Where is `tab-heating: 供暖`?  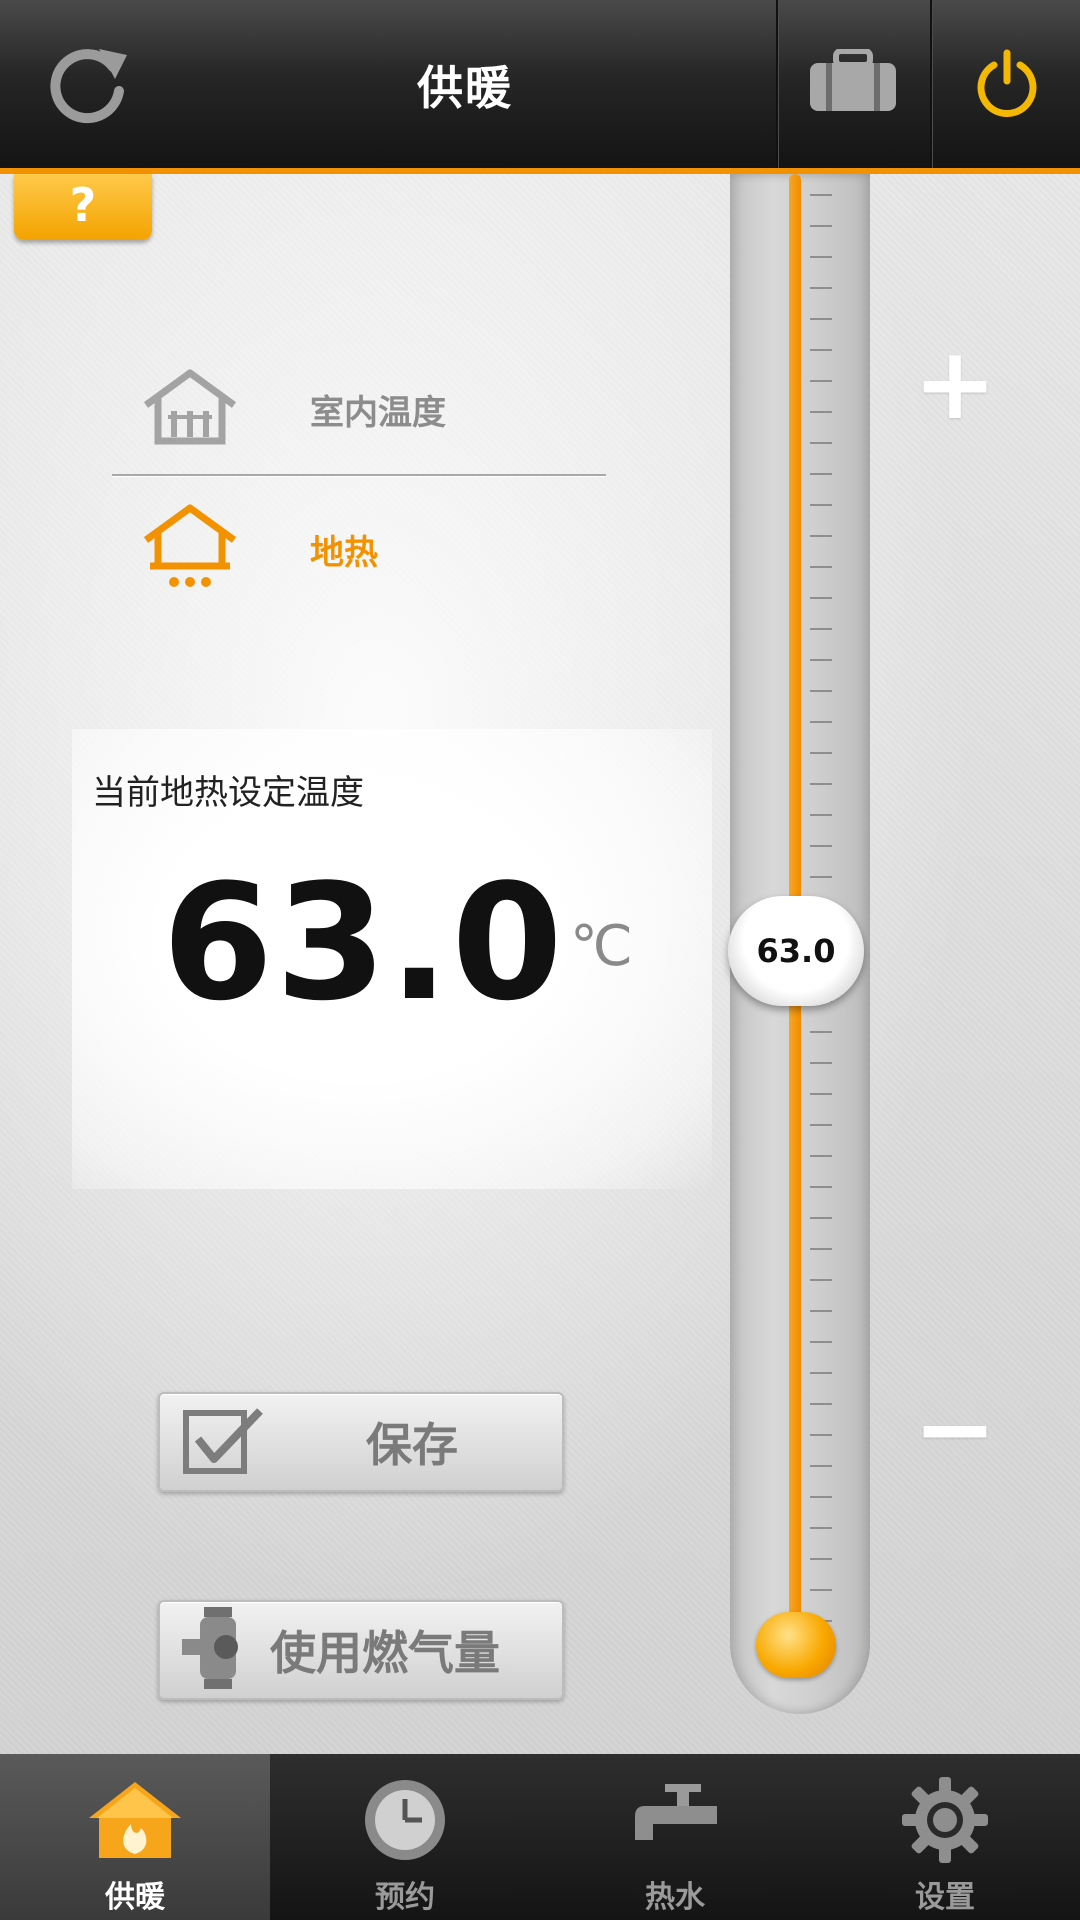 tab-heating: 供暖 is located at coordinates (135, 1837).